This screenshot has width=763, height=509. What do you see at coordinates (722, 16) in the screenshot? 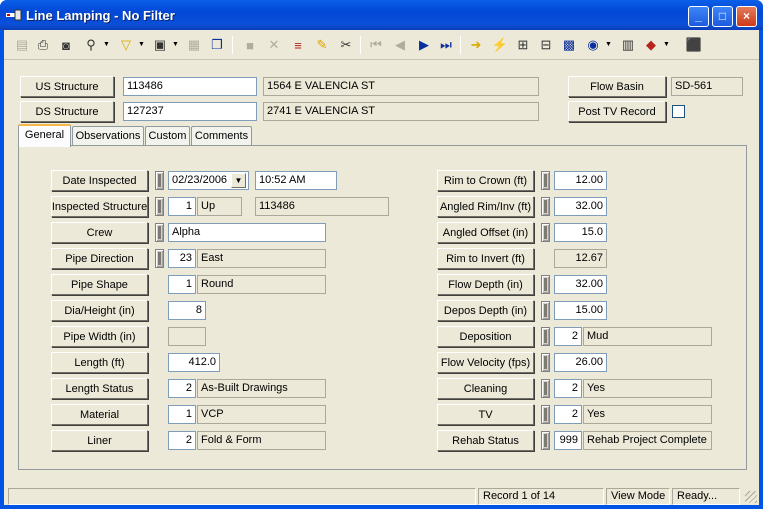
I see `maximize-button: □` at bounding box center [722, 16].